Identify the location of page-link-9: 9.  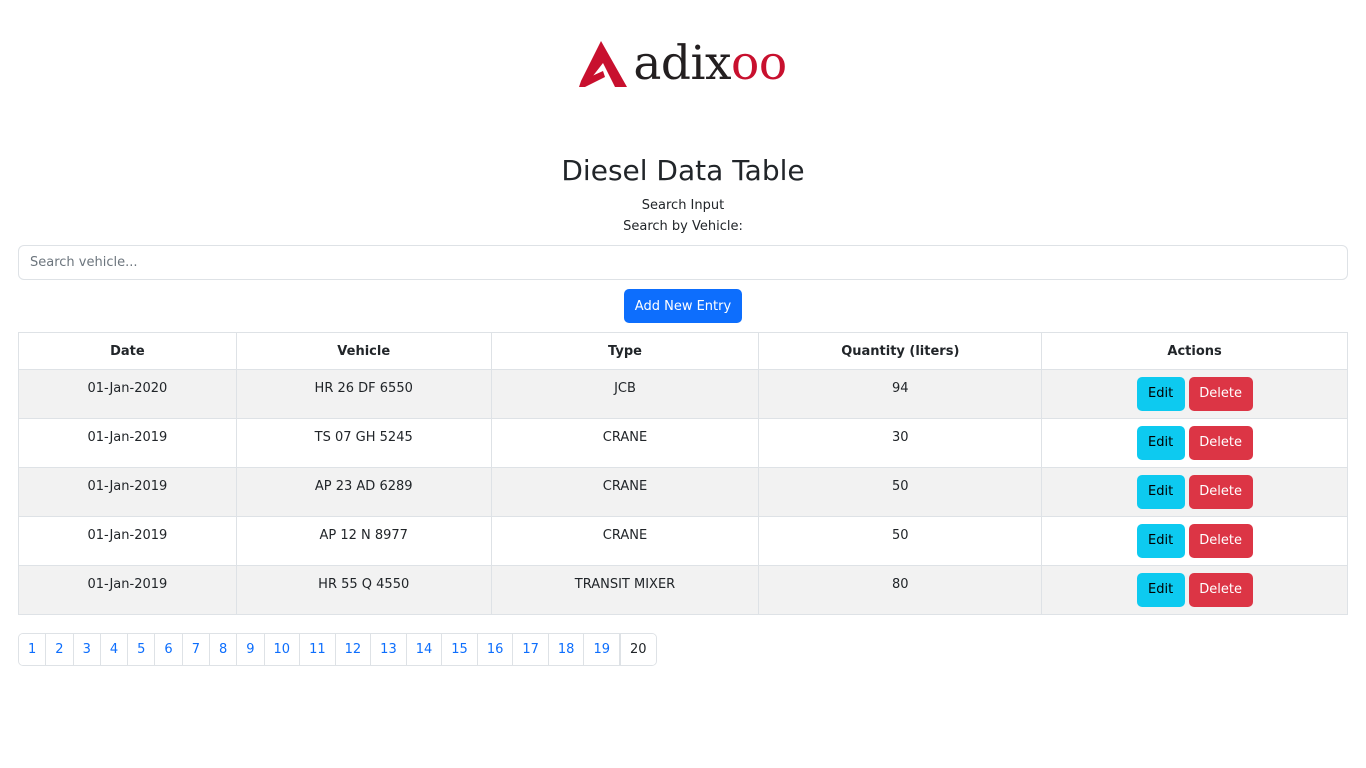
(251, 649).